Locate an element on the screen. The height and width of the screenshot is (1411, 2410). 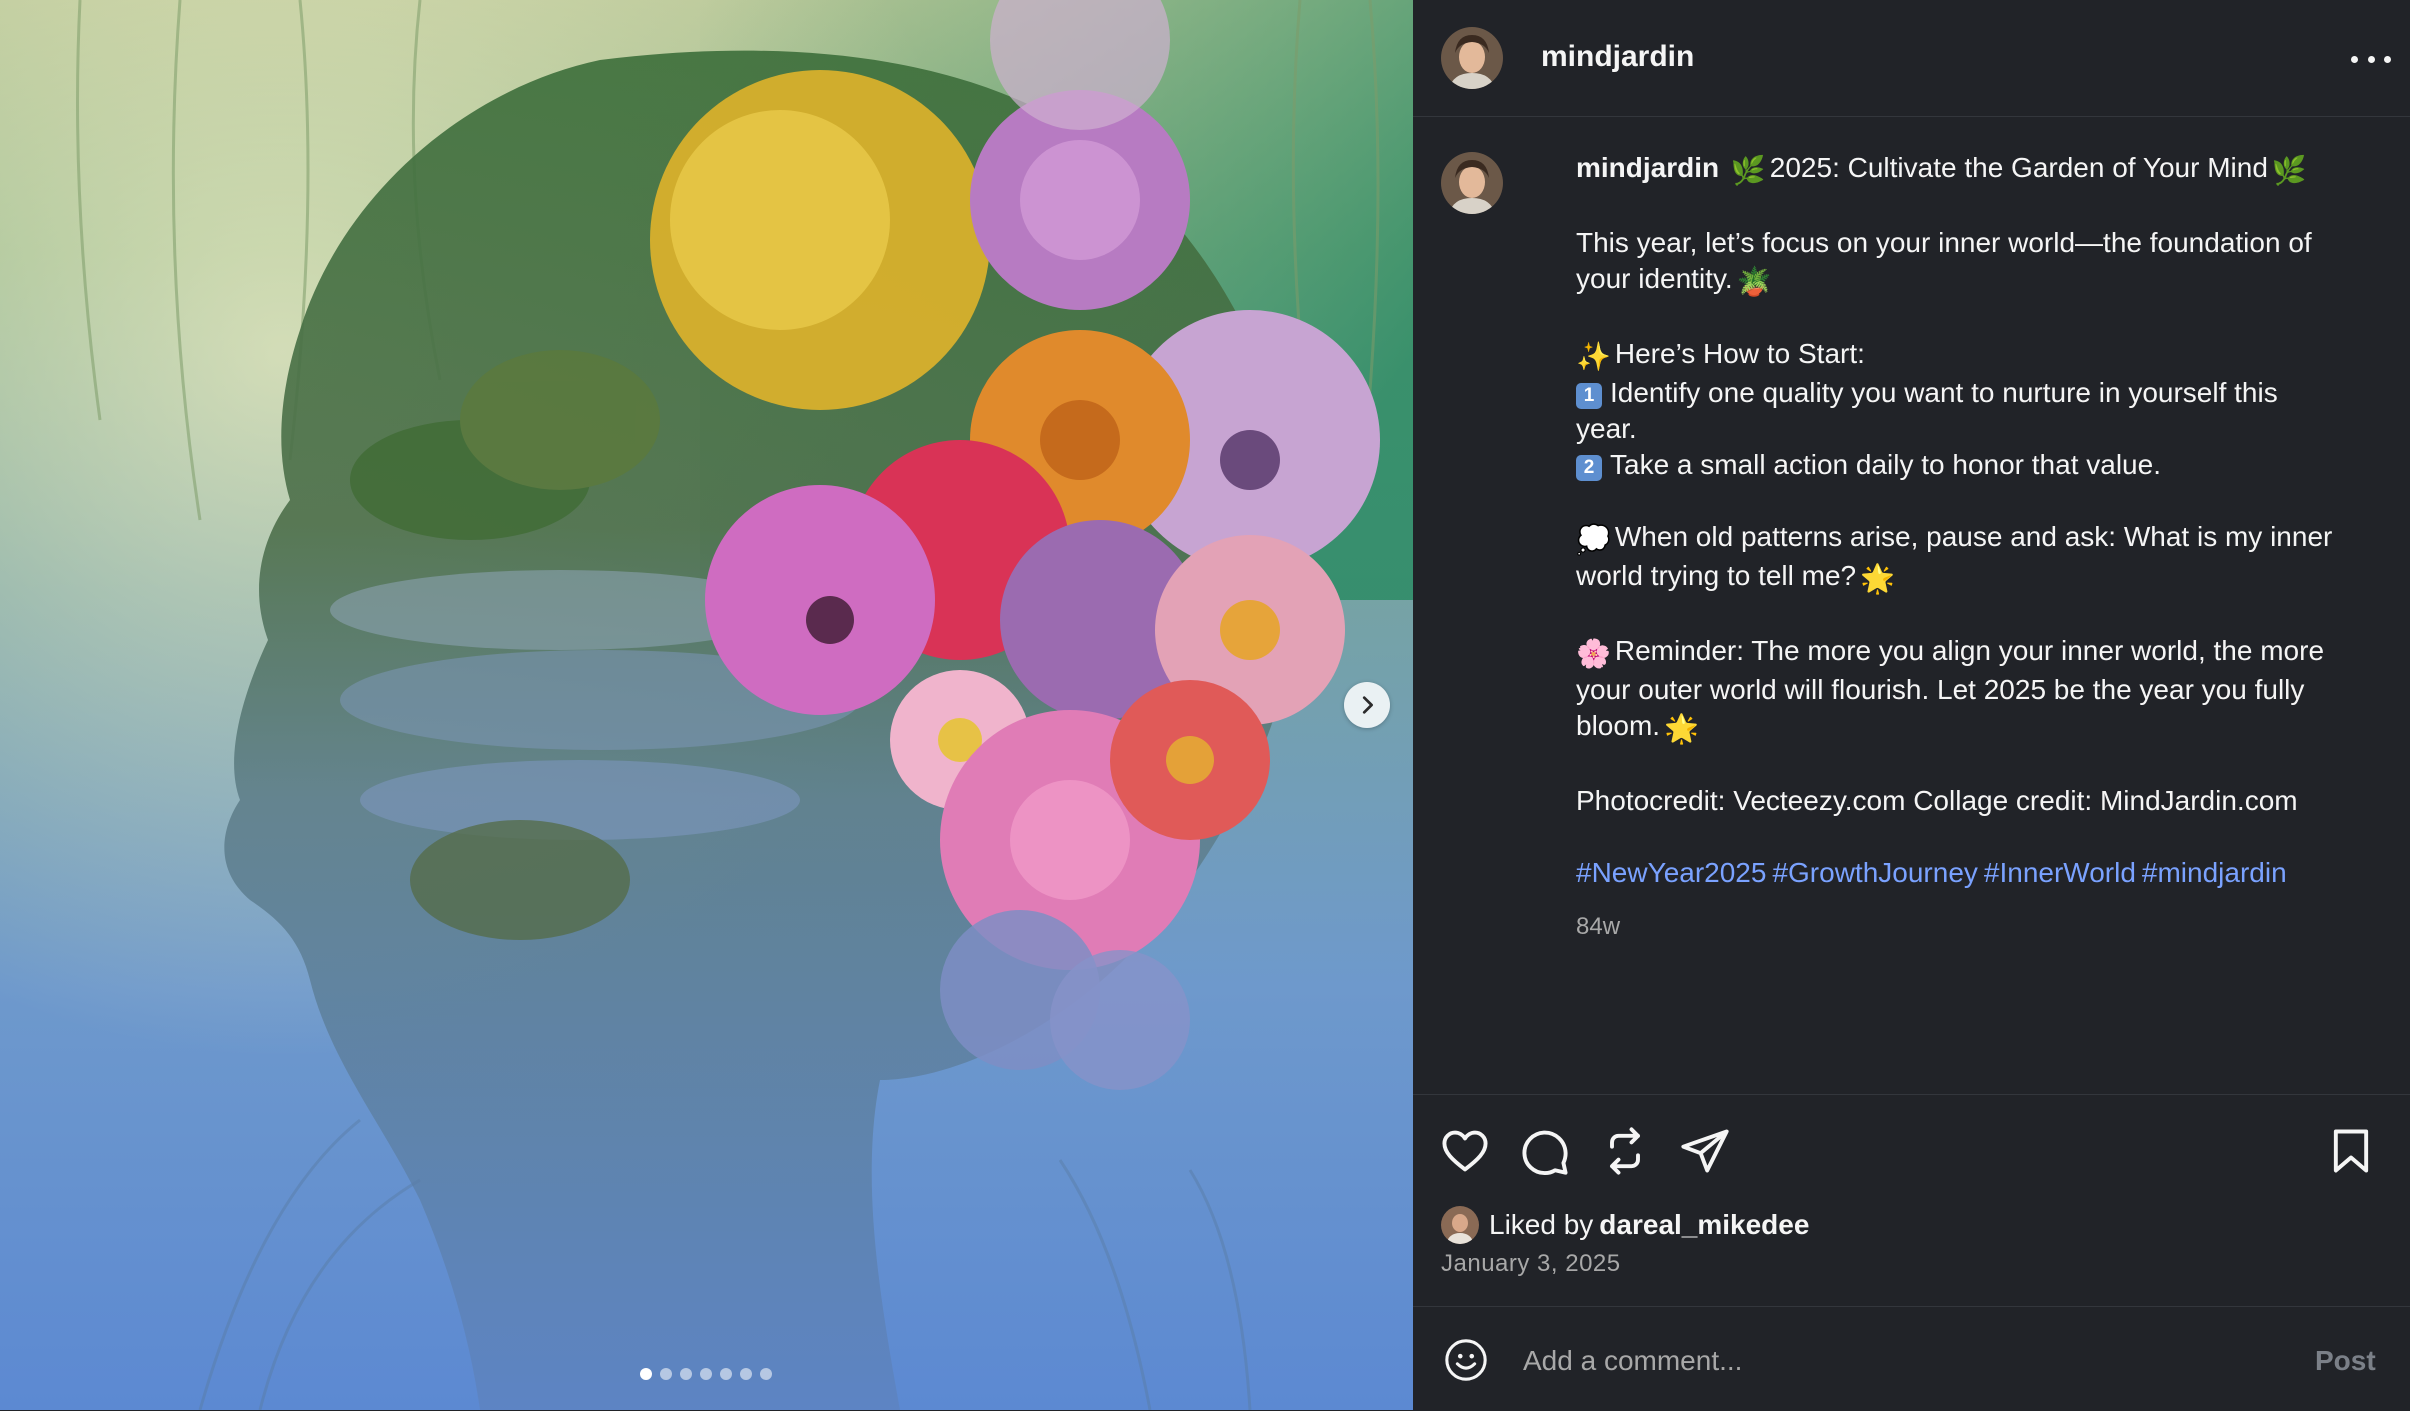
comment-bar: Post is located at coordinates (1911, 1358).